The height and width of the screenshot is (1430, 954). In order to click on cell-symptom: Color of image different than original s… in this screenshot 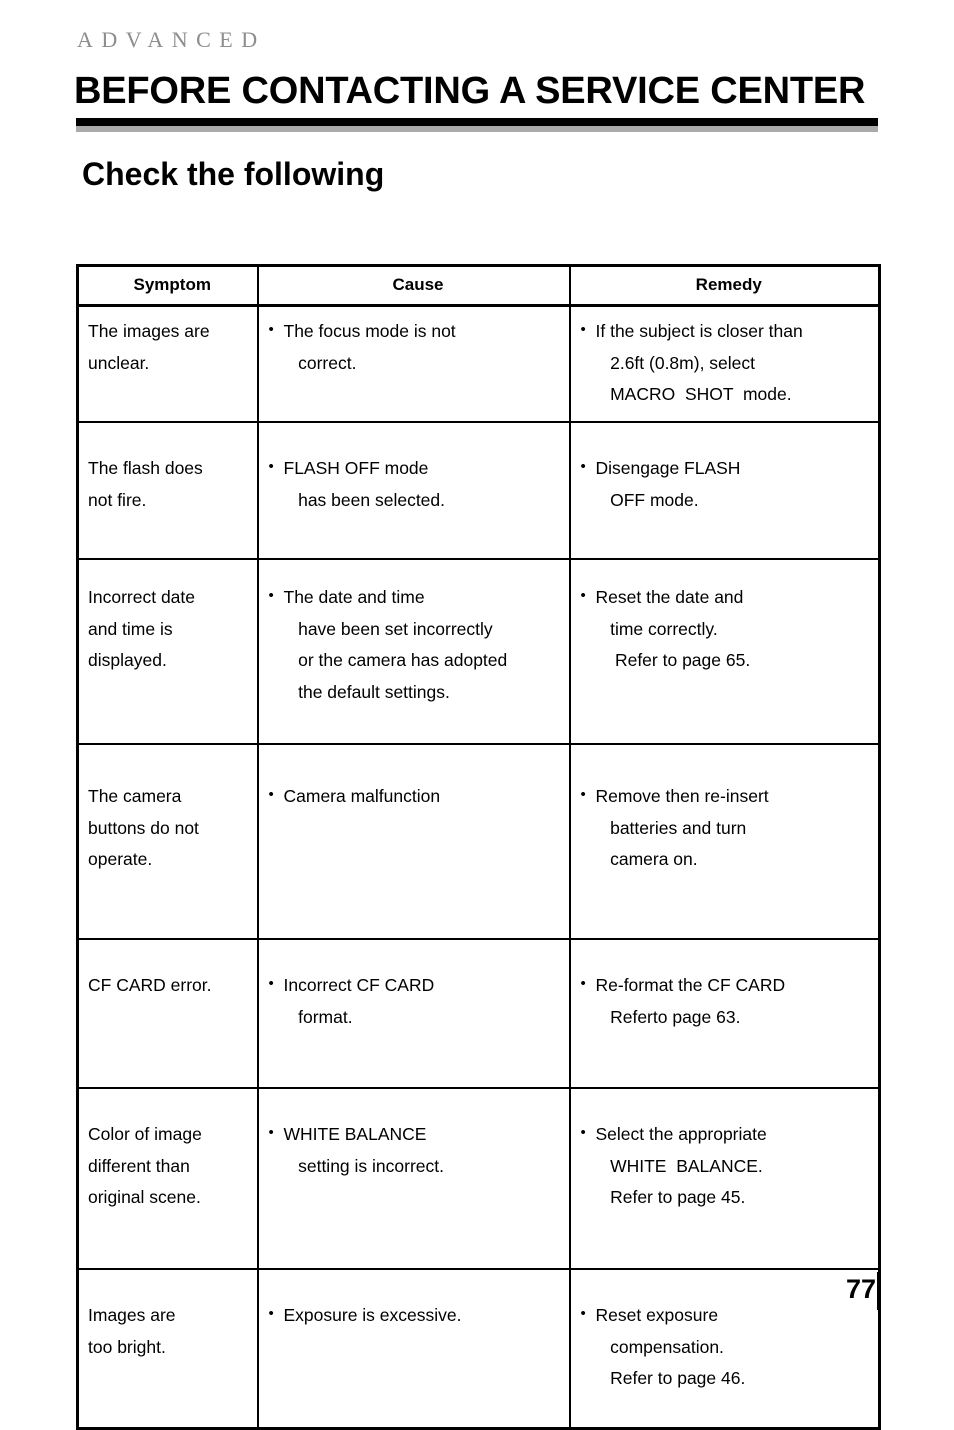, I will do `click(167, 1178)`.